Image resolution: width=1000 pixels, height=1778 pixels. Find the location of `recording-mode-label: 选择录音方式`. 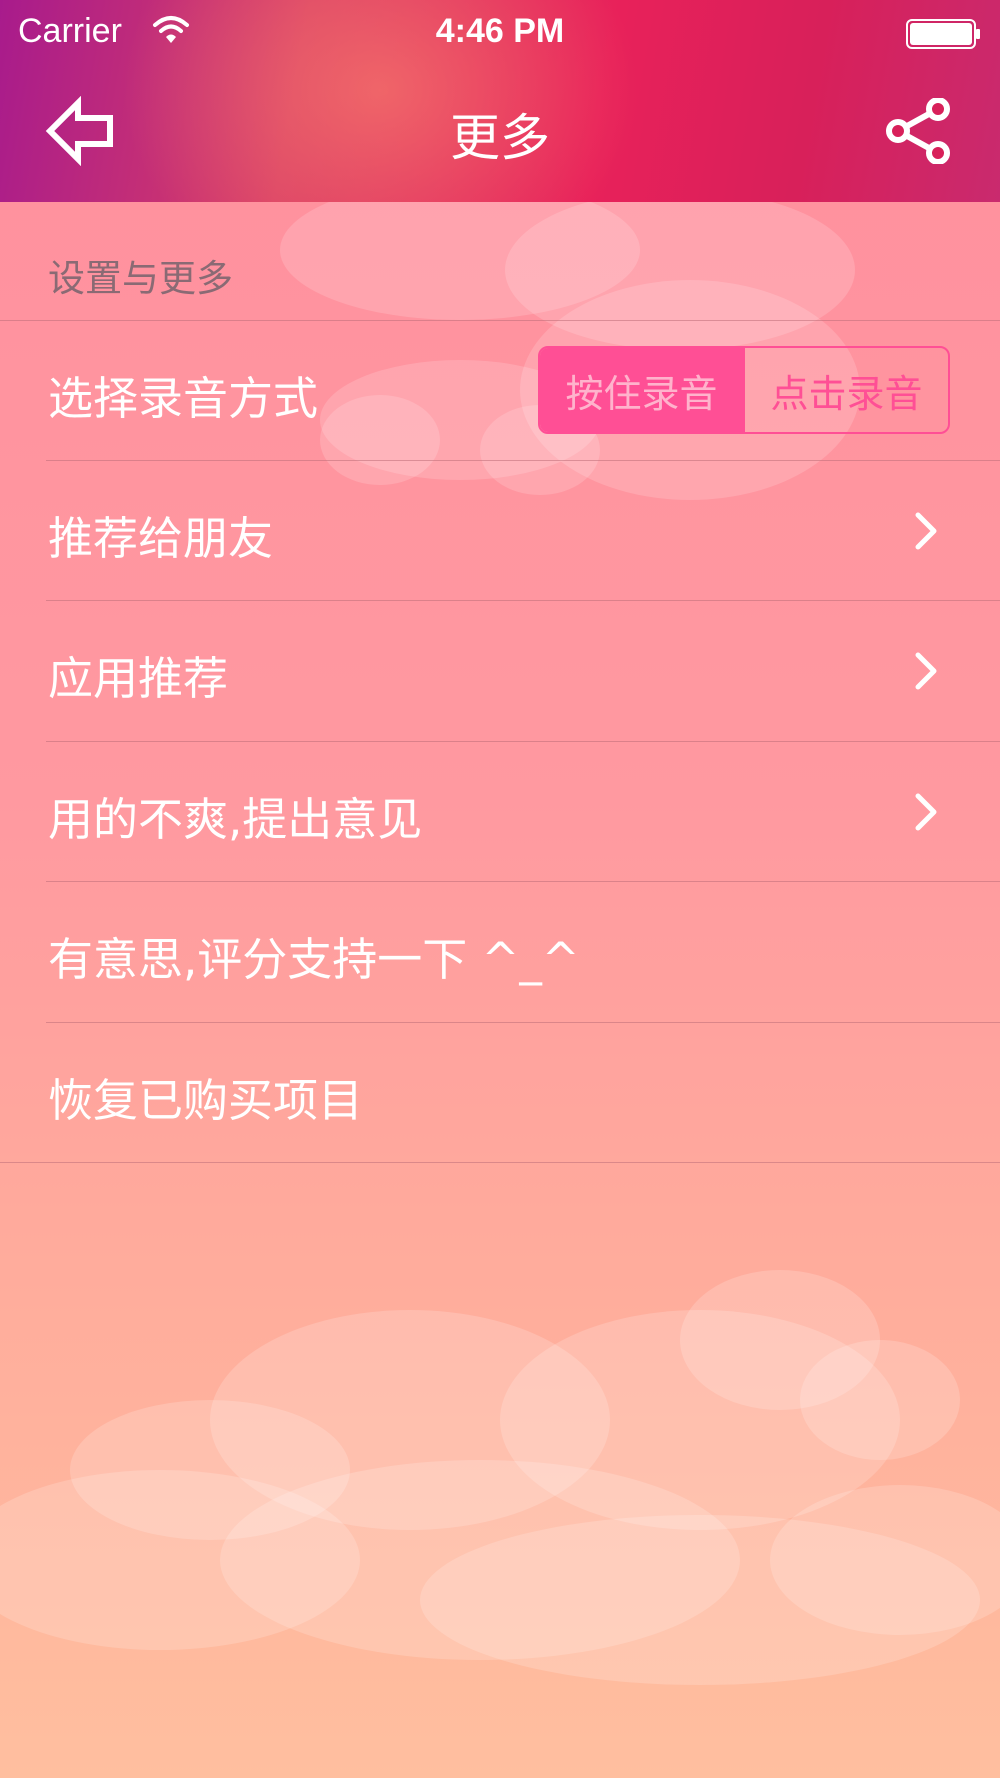

recording-mode-label: 选择录音方式 is located at coordinates (183, 398).